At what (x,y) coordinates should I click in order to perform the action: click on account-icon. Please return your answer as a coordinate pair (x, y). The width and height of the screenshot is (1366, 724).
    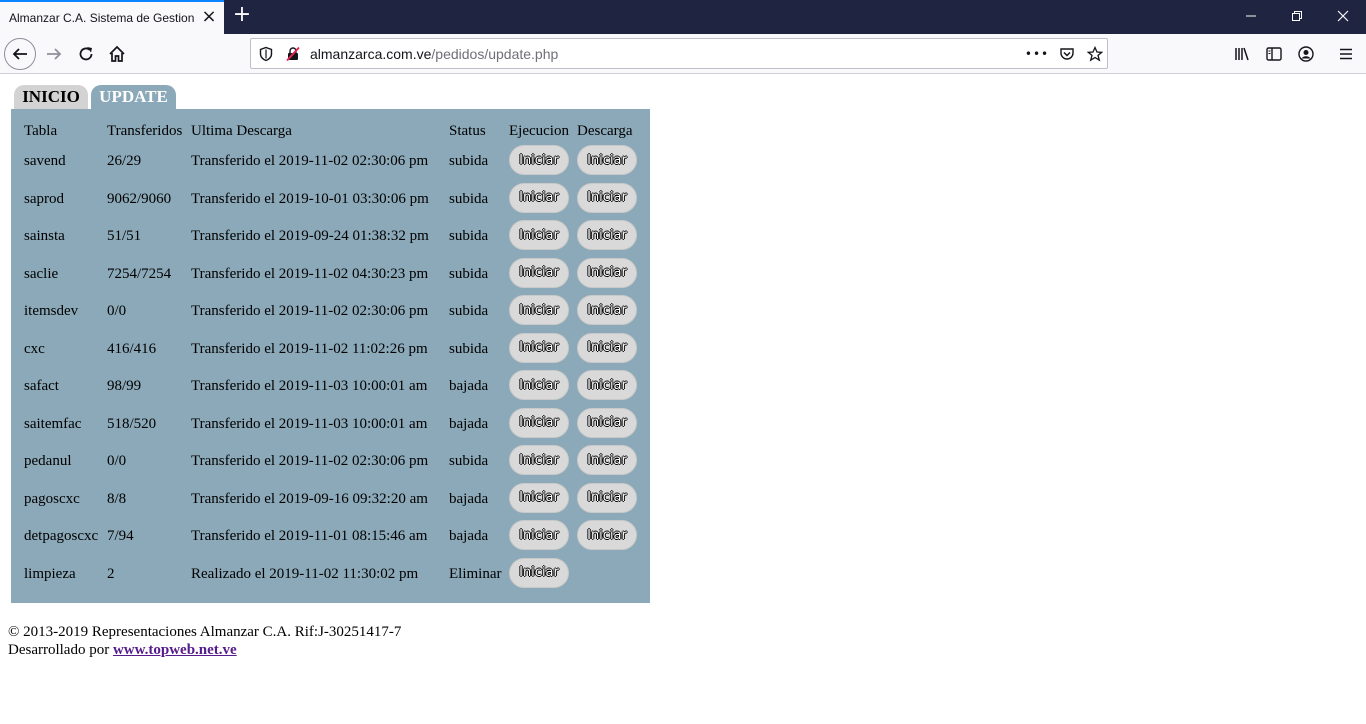
    Looking at the image, I should click on (1306, 54).